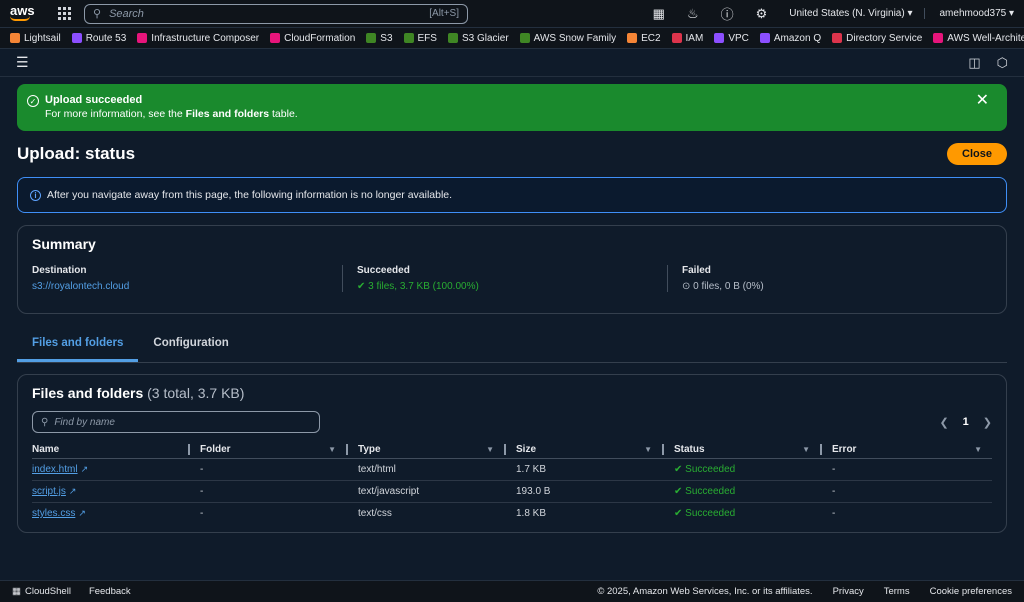  What do you see at coordinates (98, 38) in the screenshot?
I see `favorite-item: Route 53` at bounding box center [98, 38].